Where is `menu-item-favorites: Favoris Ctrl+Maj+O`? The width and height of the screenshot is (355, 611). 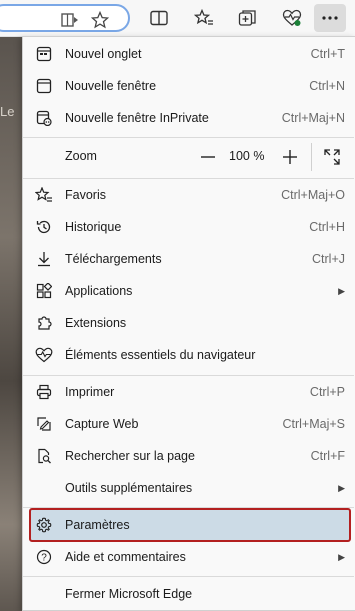 menu-item-favorites: Favoris Ctrl+Maj+O is located at coordinates (190, 195).